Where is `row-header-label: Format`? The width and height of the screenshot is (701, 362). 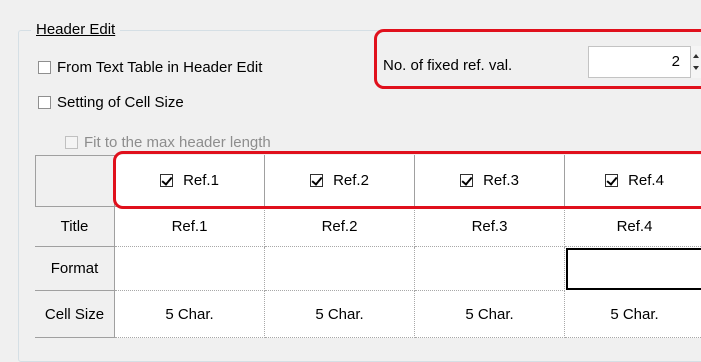
row-header-label: Format is located at coordinates (74, 268).